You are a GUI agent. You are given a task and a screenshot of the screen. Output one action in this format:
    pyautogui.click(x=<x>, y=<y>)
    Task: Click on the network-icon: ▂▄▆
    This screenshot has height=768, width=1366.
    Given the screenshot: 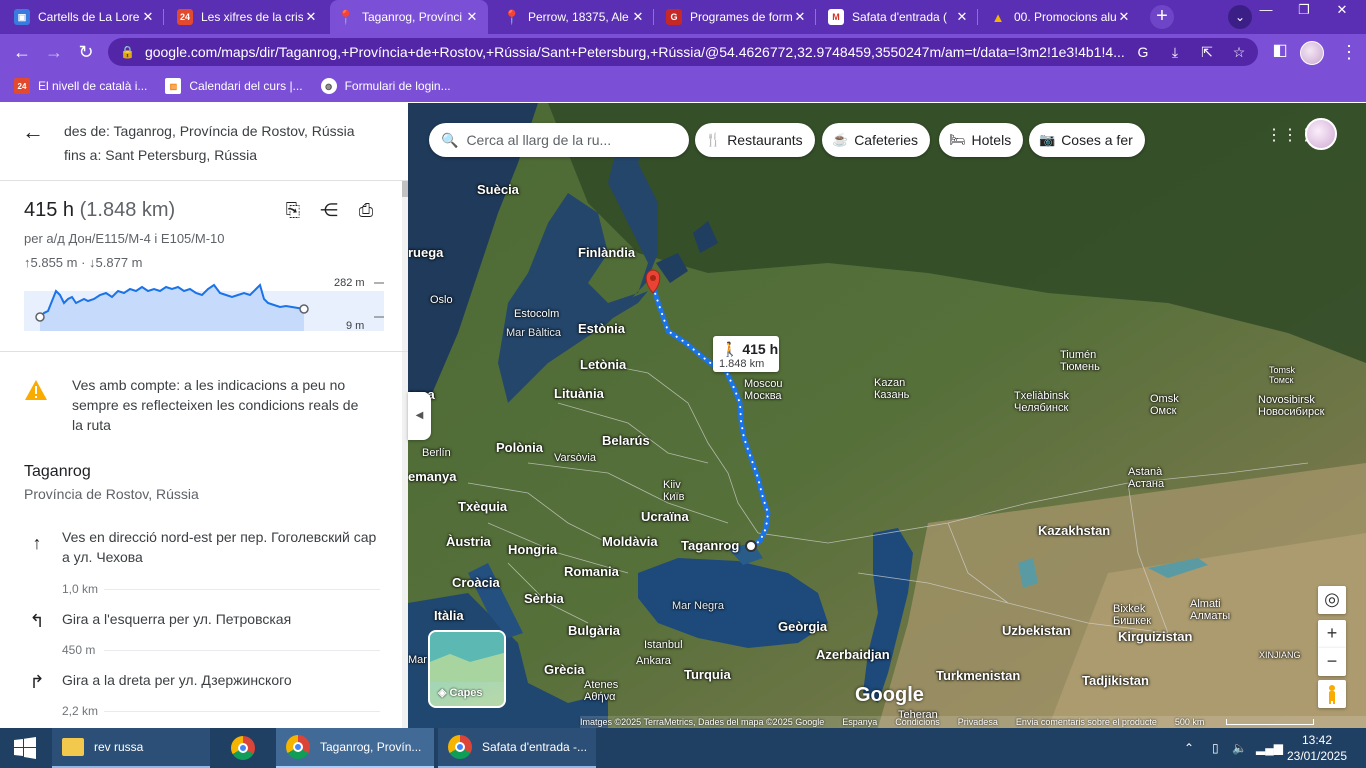 What is the action you would take?
    pyautogui.click(x=1269, y=748)
    